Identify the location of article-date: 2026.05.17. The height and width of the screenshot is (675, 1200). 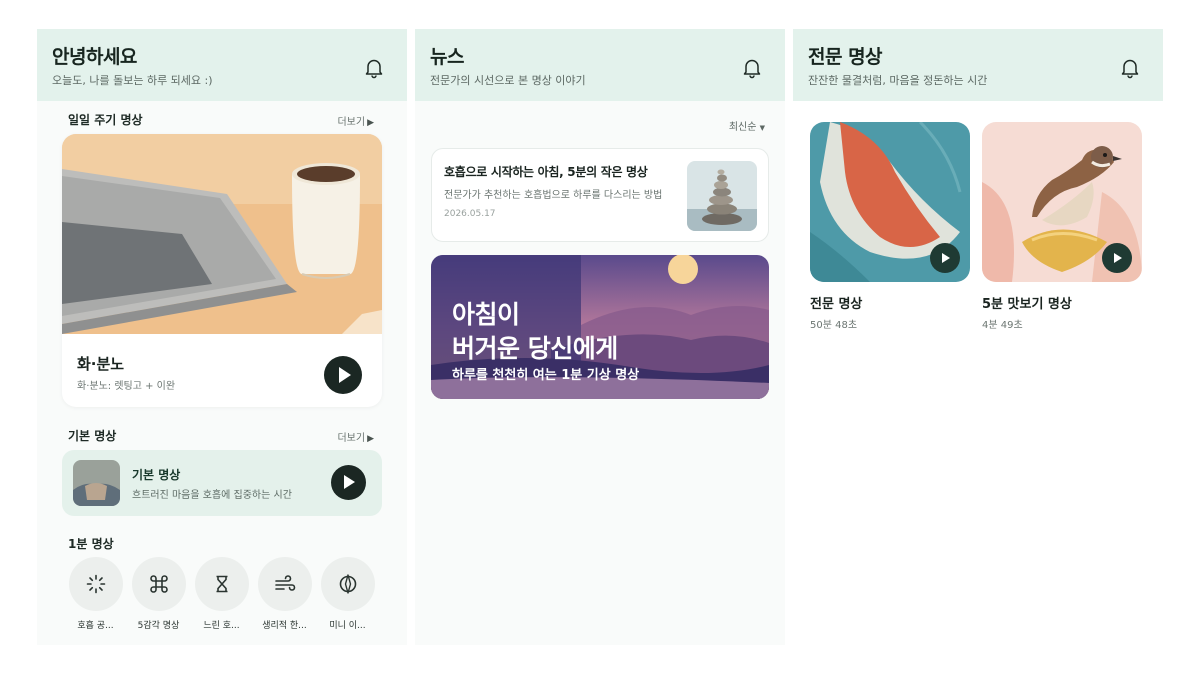
(470, 214).